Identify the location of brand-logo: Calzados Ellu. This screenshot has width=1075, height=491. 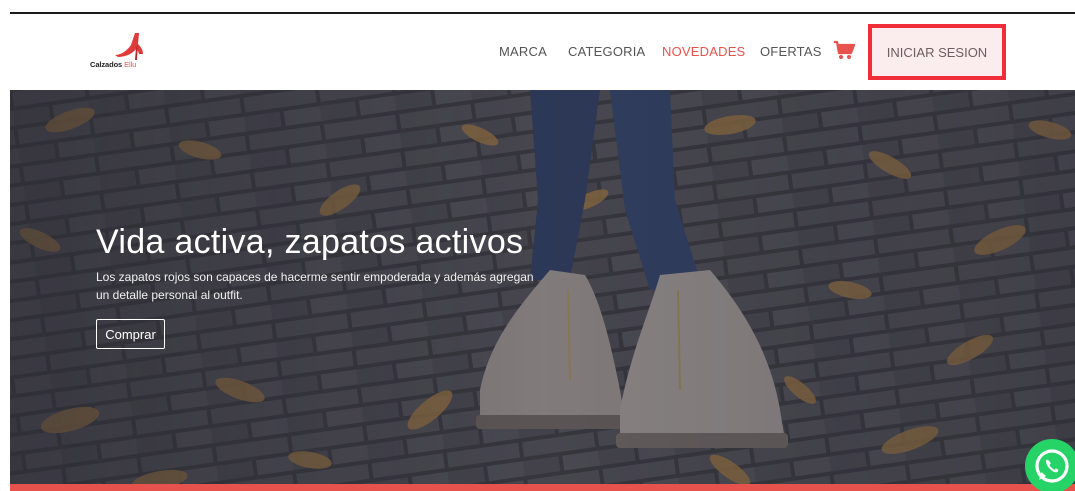
(128, 51).